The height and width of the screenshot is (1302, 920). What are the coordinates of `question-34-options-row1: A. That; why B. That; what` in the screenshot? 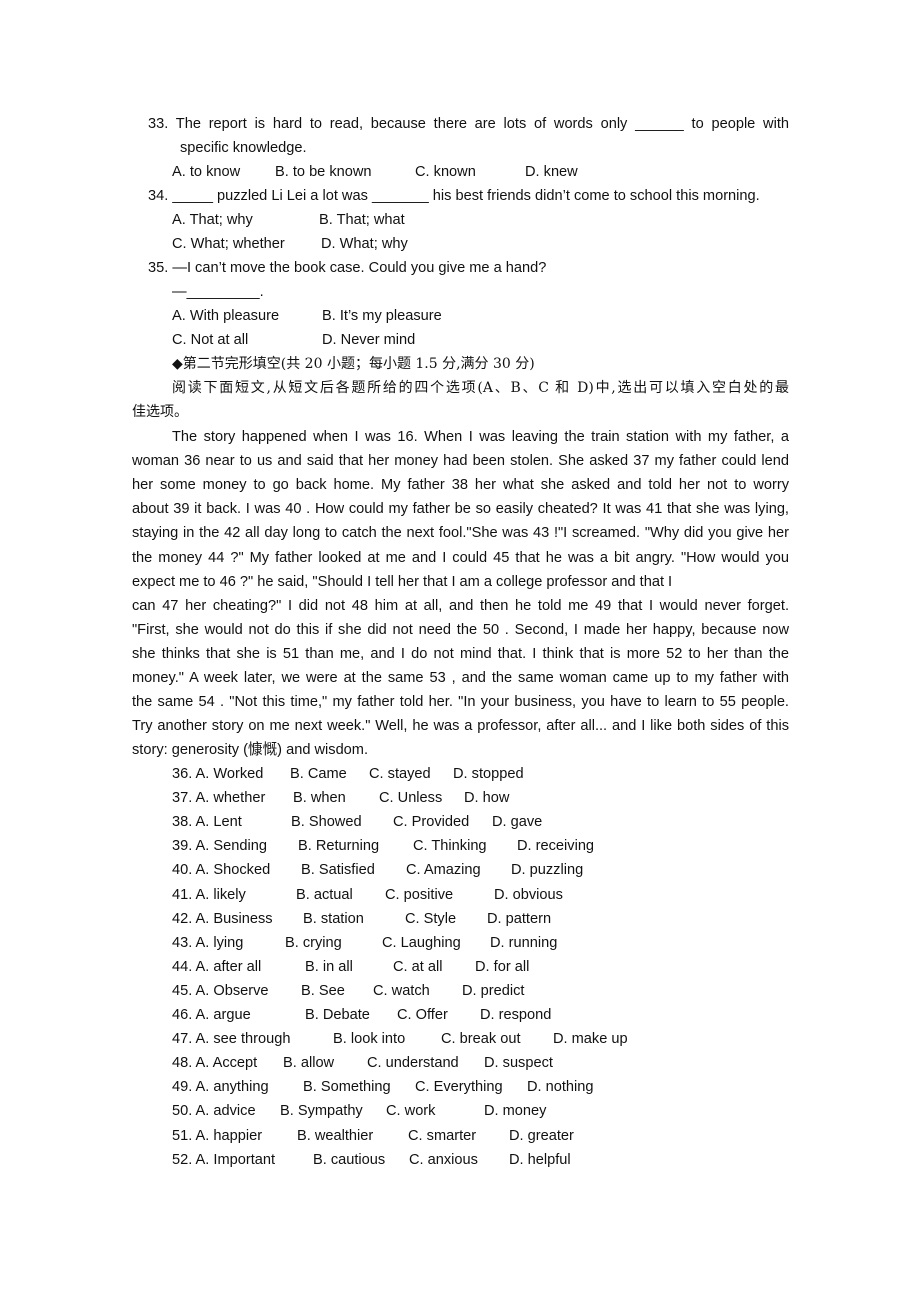 It's located at (482, 220).